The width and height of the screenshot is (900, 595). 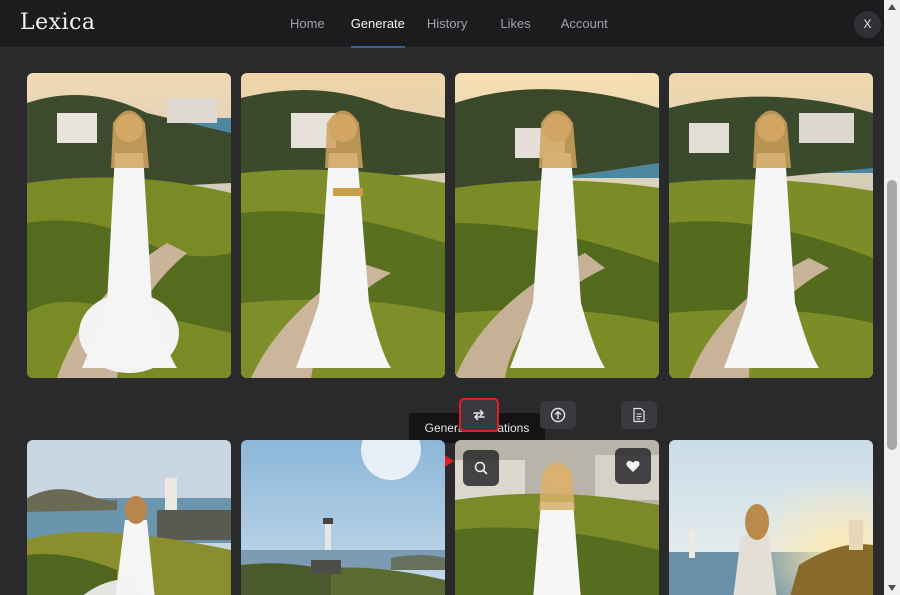 I want to click on lexica-logo: Lexica, so click(x=58, y=22).